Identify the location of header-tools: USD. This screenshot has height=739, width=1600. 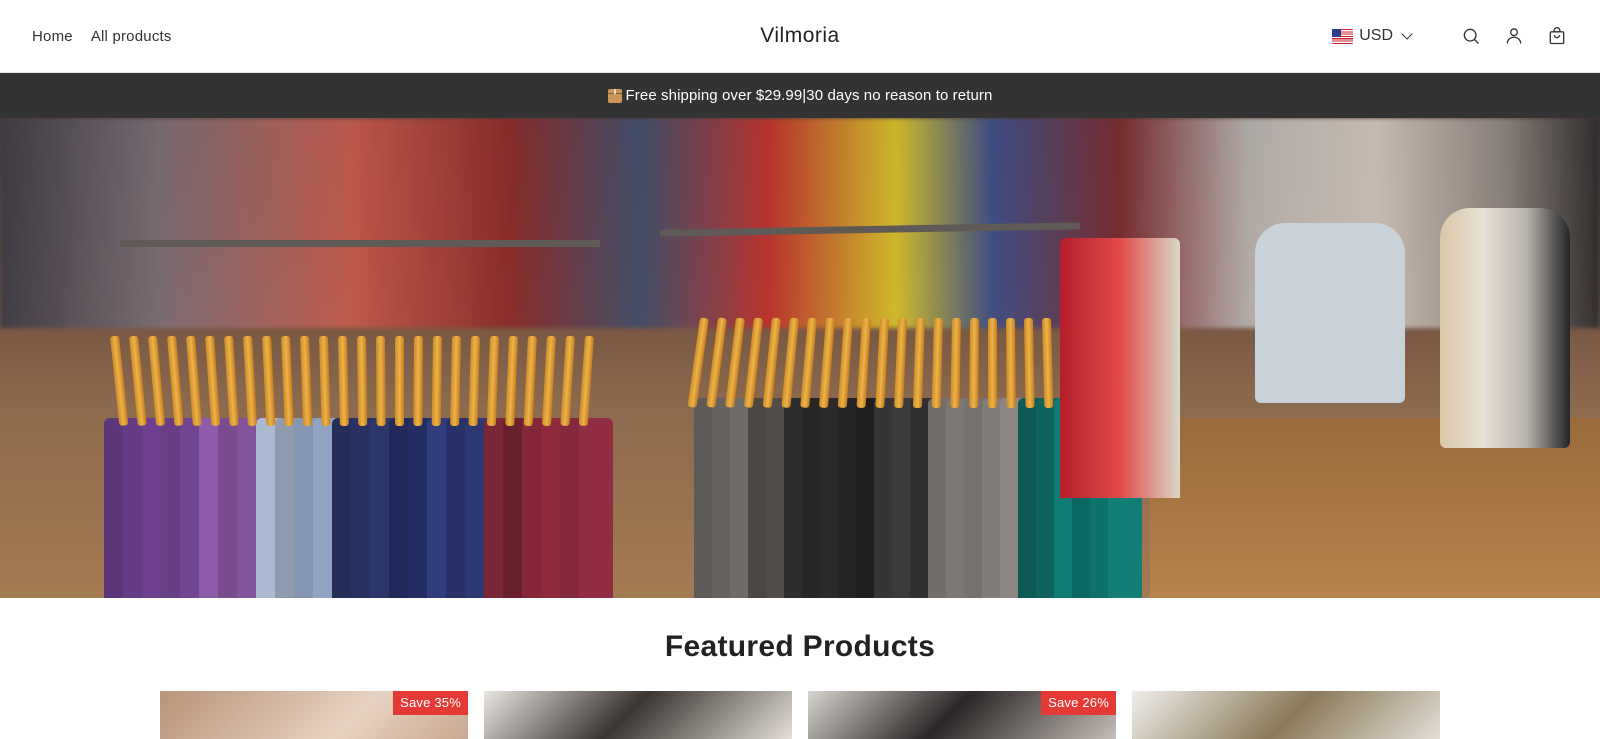
(1450, 36).